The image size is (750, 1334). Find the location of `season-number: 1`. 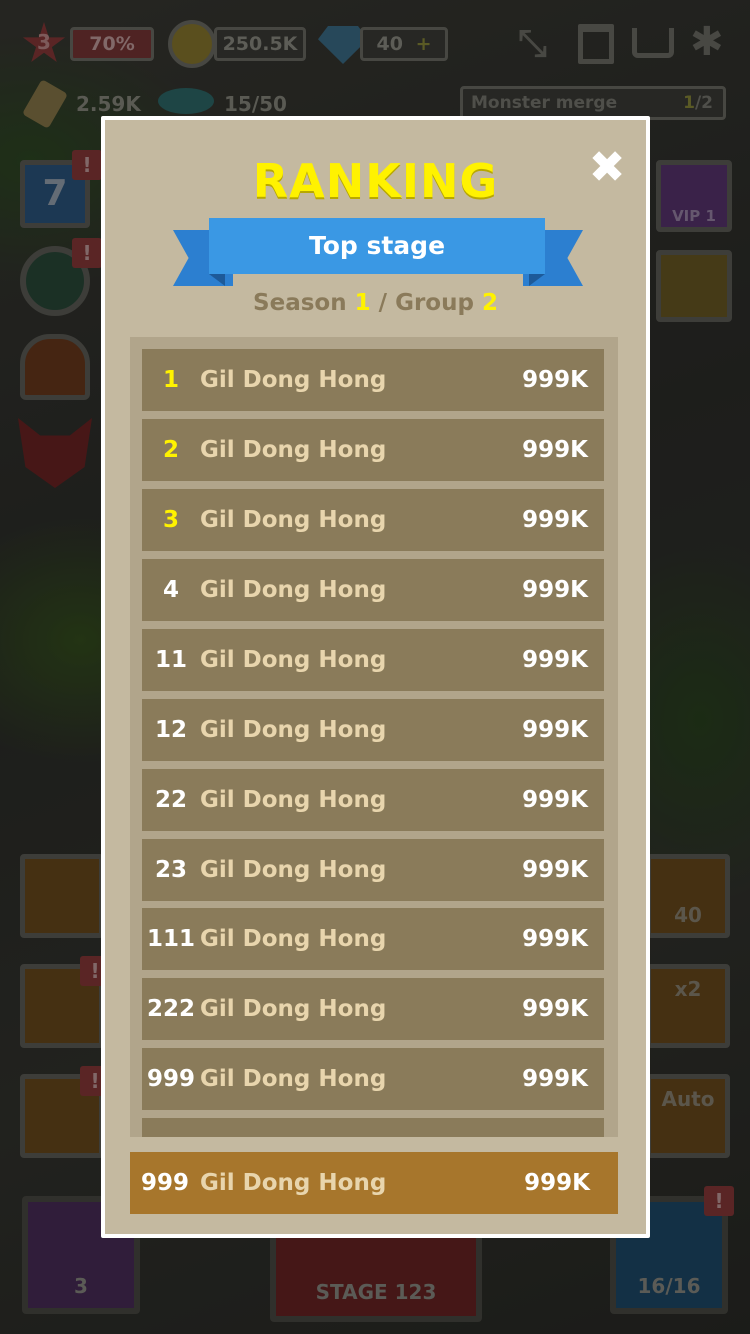

season-number: 1 is located at coordinates (362, 303).